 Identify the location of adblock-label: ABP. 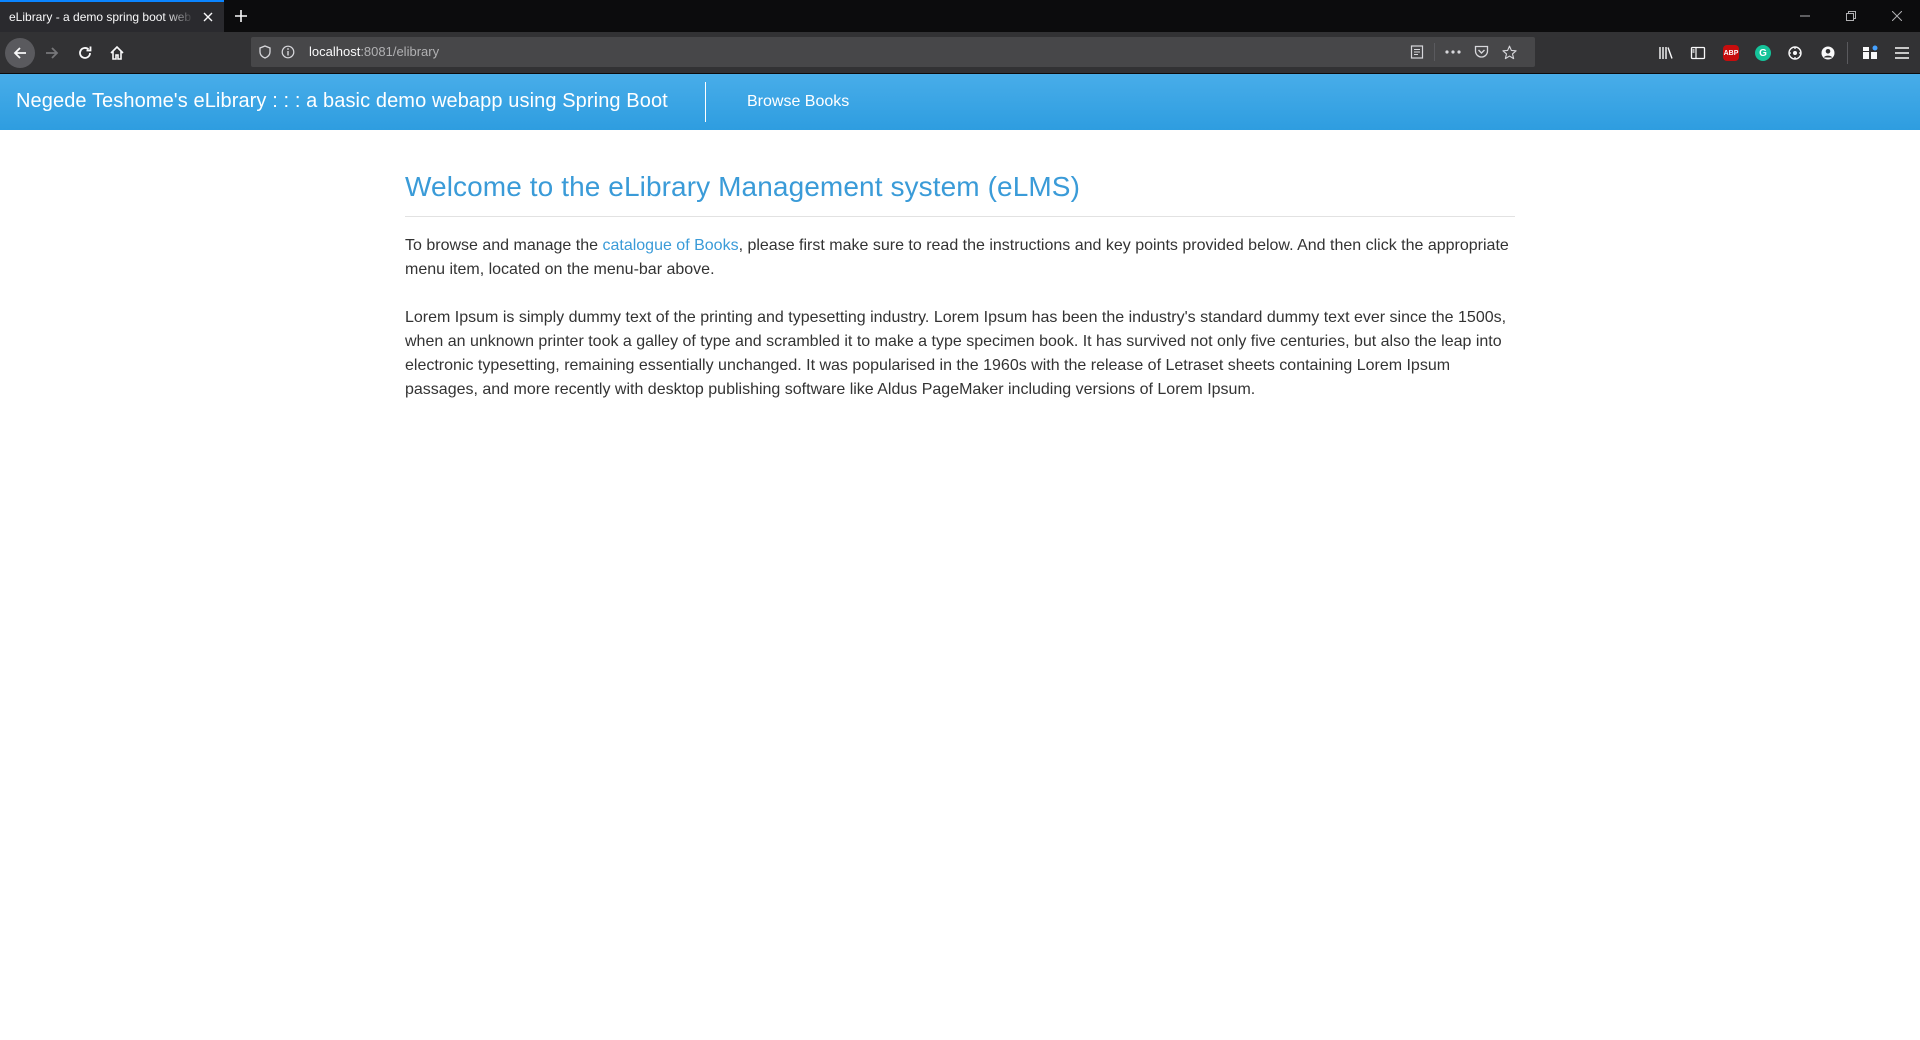
(1731, 53).